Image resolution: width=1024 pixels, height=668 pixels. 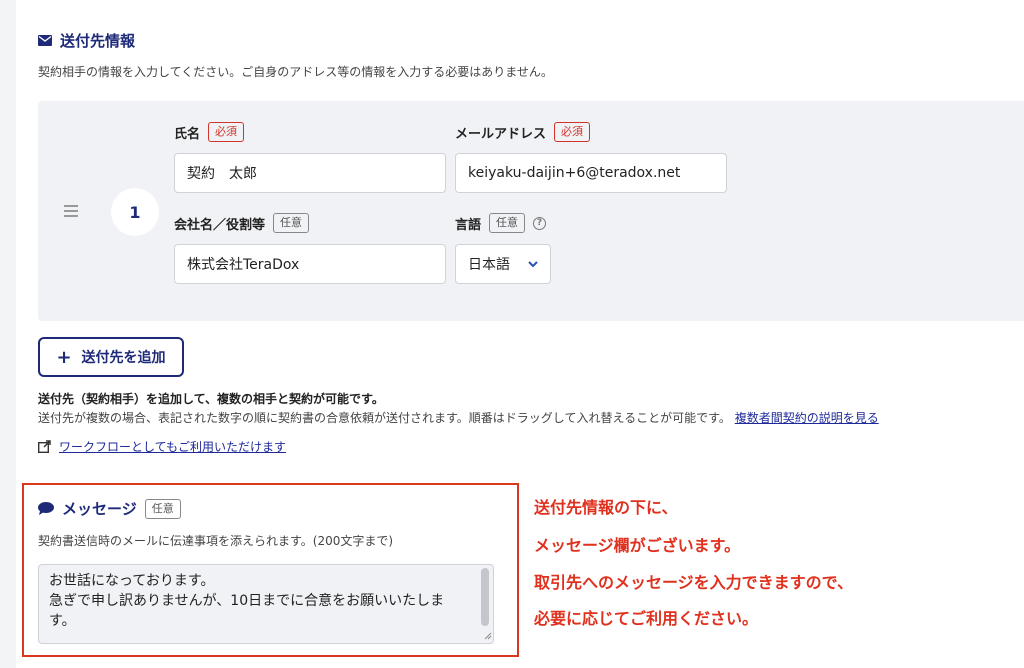 I want to click on company-input, so click(x=310, y=264).